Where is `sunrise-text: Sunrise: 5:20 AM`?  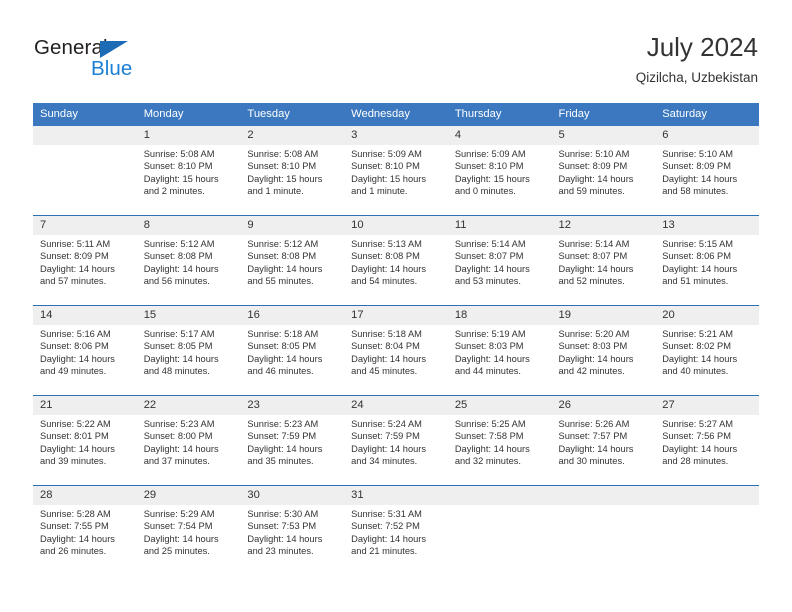
sunrise-text: Sunrise: 5:20 AM is located at coordinates (594, 334).